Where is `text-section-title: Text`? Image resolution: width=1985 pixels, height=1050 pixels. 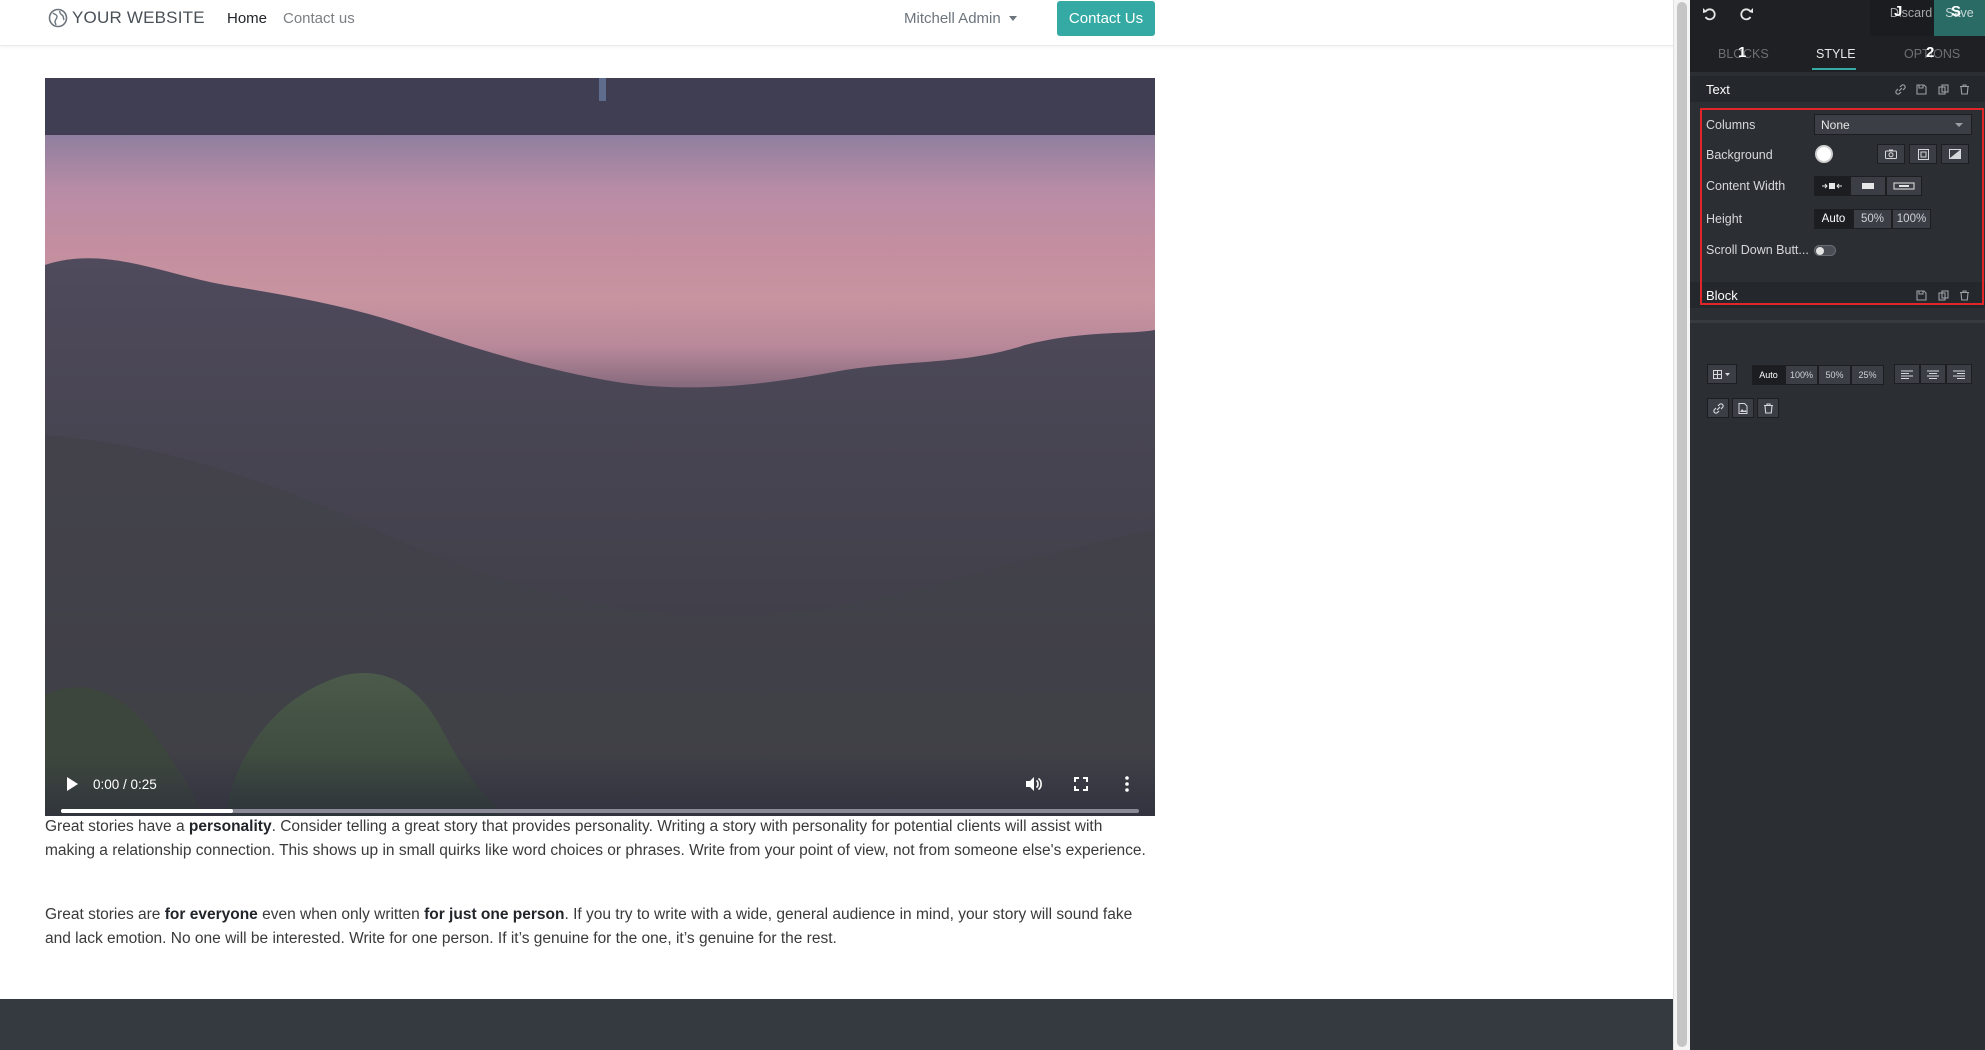 text-section-title: Text is located at coordinates (1718, 89).